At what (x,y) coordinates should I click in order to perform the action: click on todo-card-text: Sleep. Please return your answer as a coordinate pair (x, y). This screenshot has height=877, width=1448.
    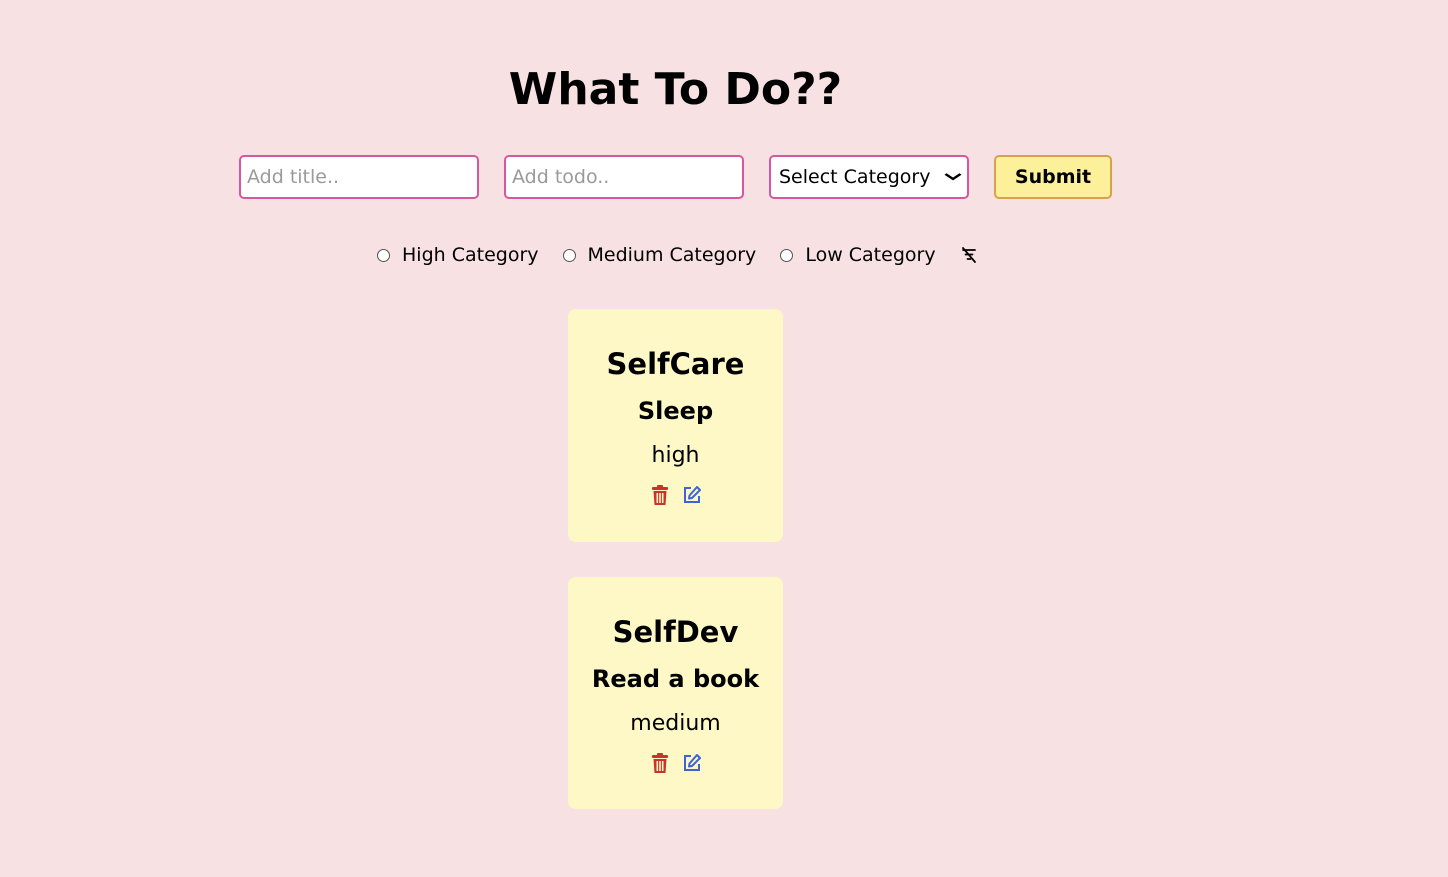
    Looking at the image, I should click on (675, 411).